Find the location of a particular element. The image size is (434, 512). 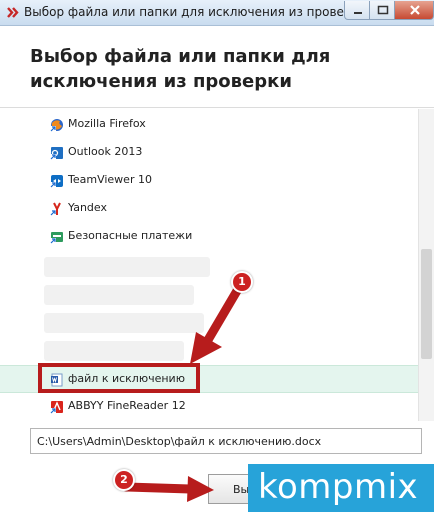

step-1-badge: 1 is located at coordinates (242, 282).